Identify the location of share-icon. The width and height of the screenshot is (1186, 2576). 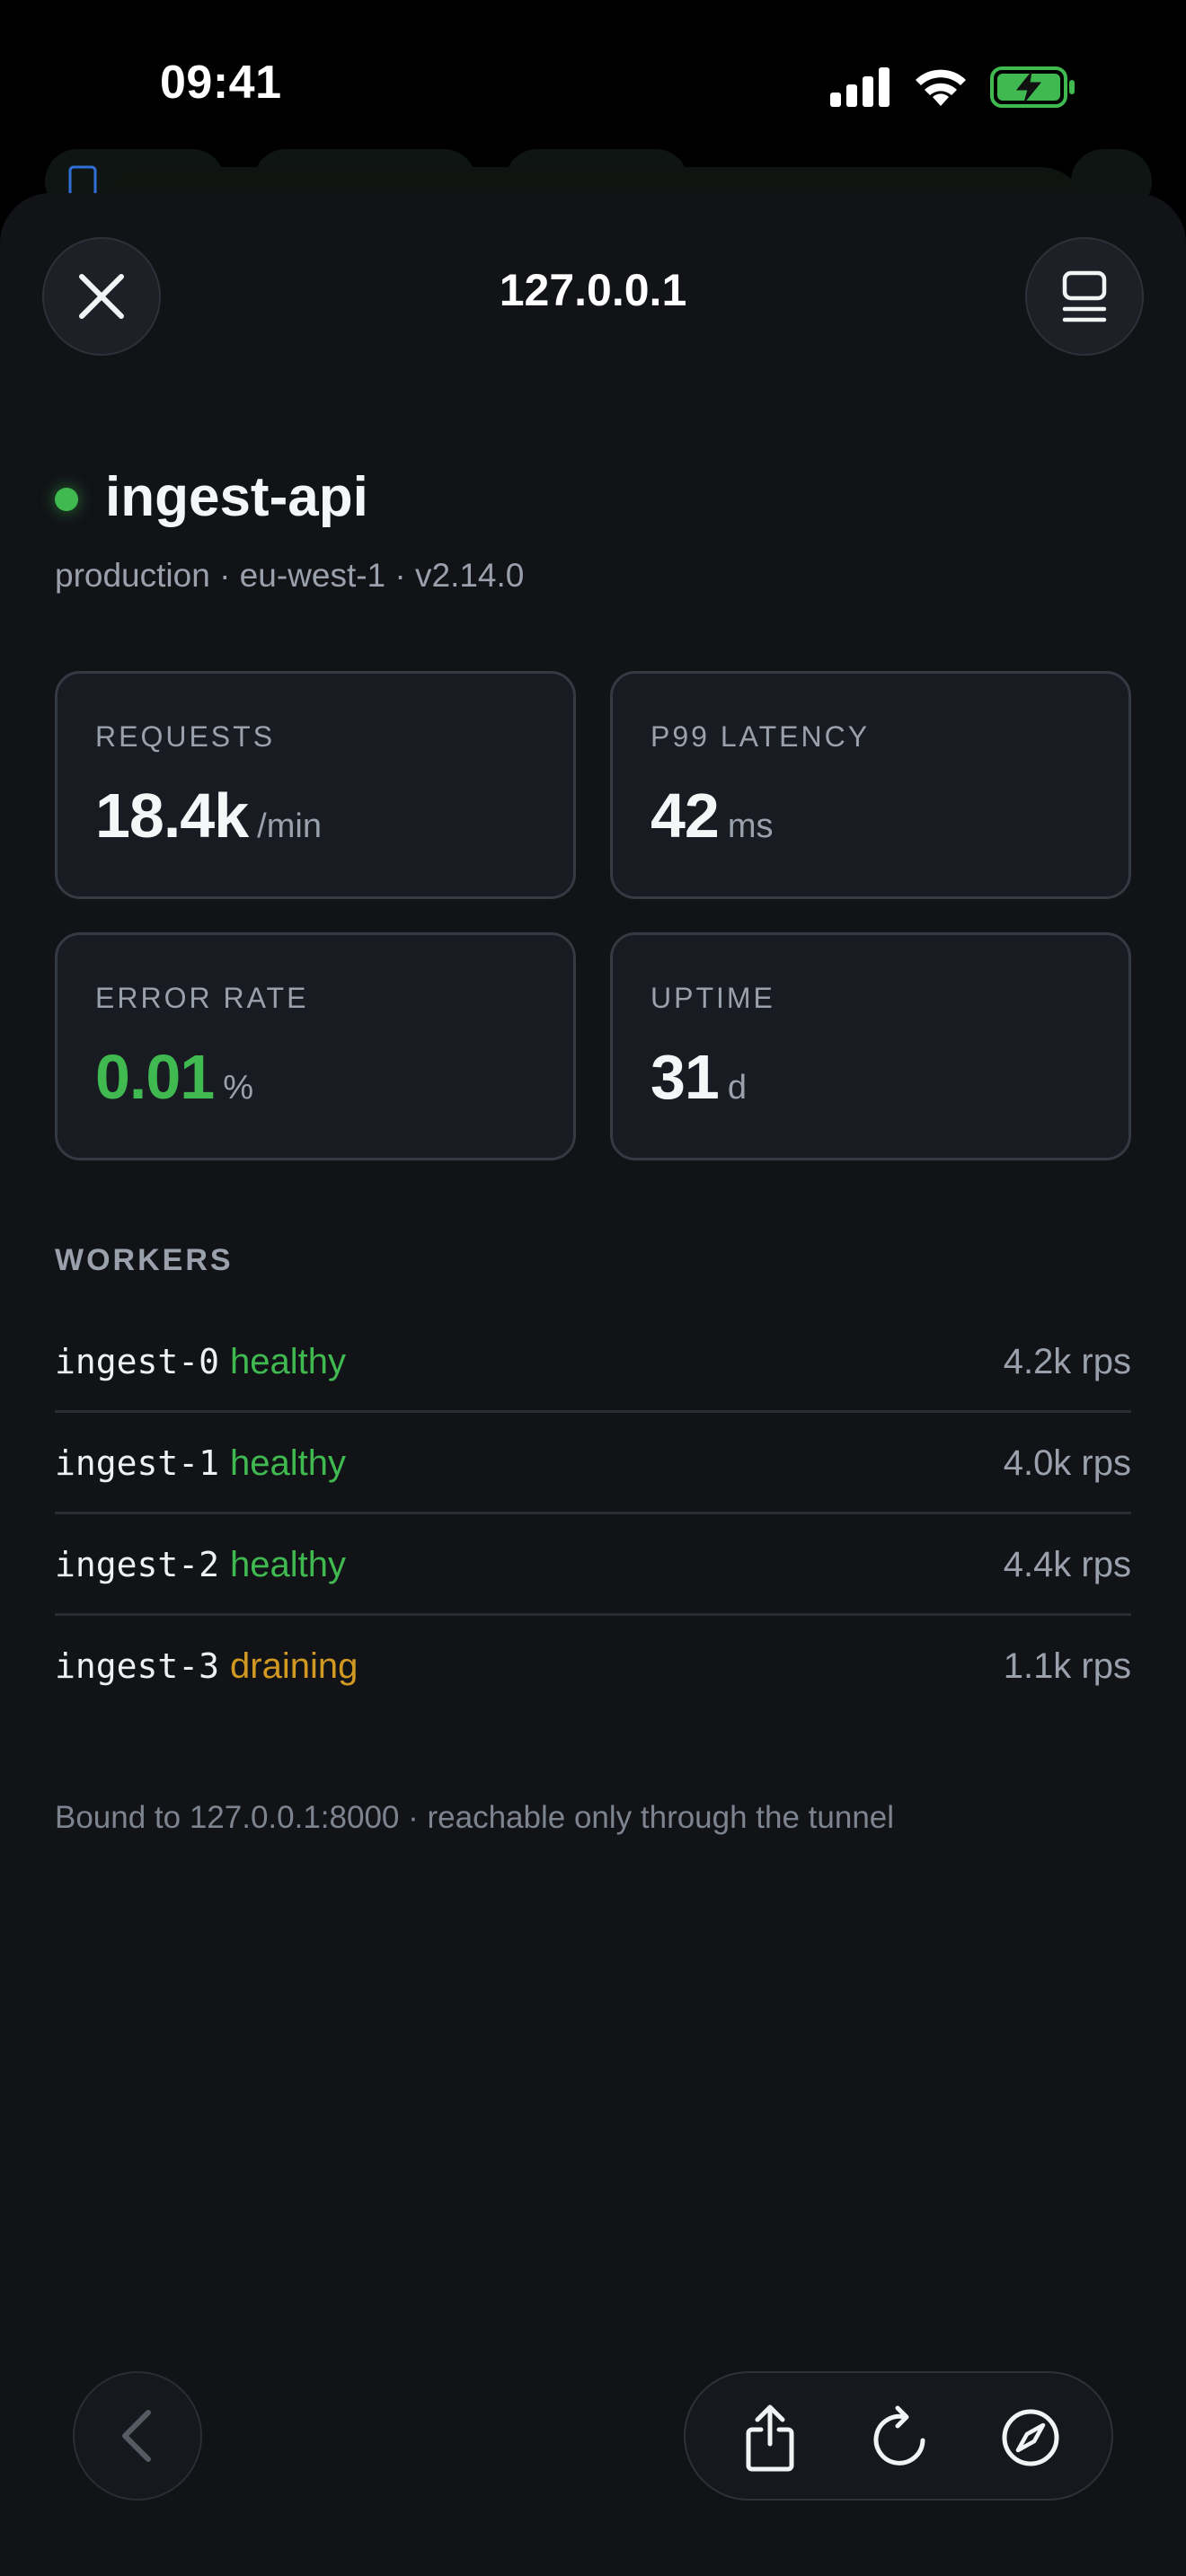
(770, 2438).